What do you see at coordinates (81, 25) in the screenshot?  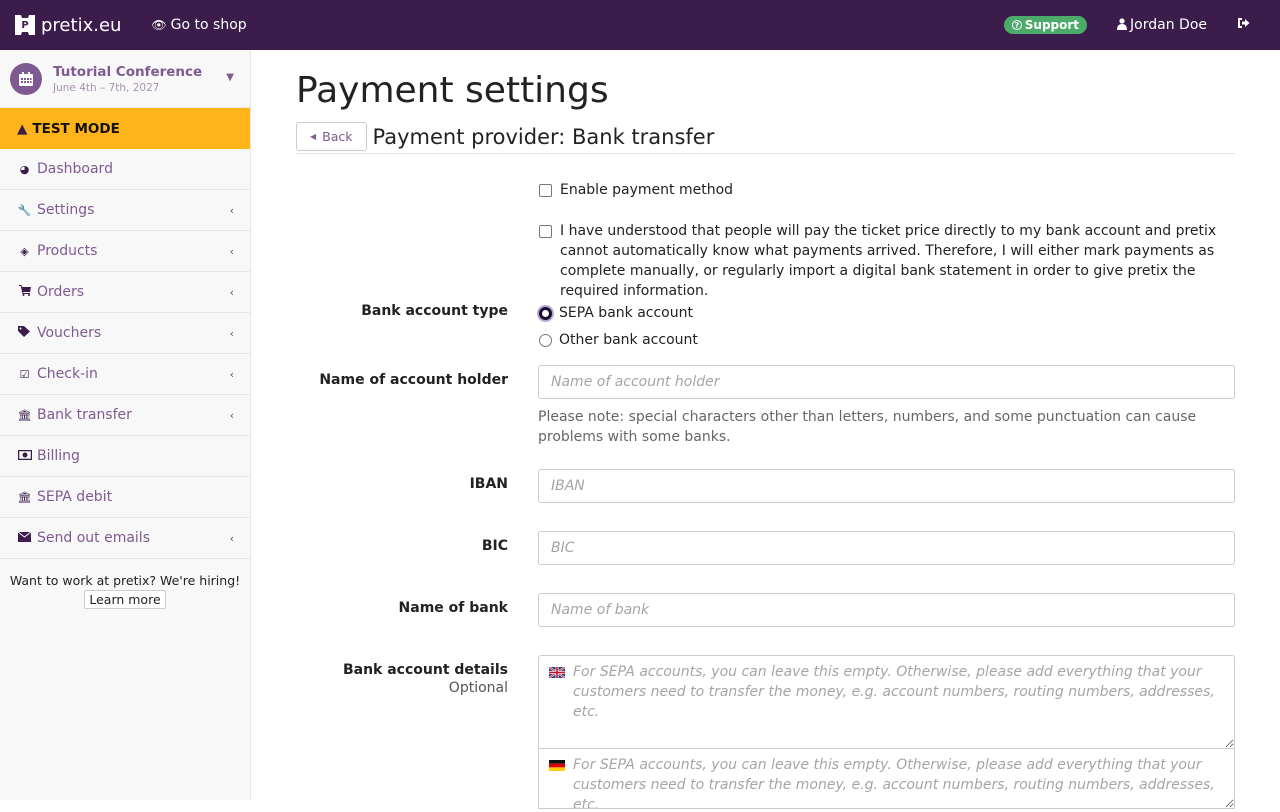 I see `brand-name: pretix.eu` at bounding box center [81, 25].